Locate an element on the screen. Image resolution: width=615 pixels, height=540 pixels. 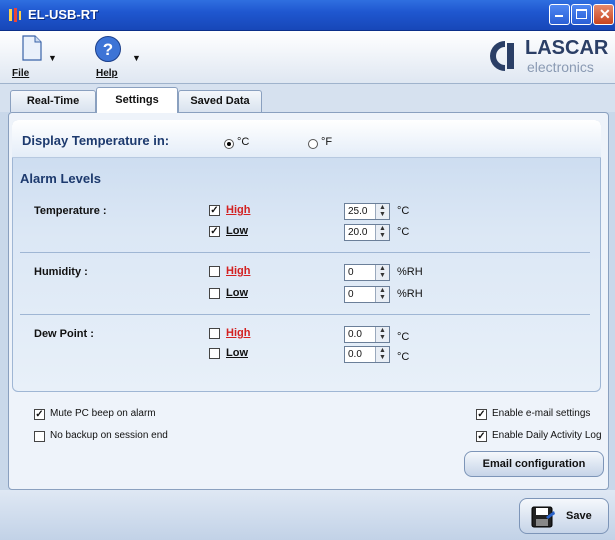
humidity-high-unit: %RH is located at coordinates (410, 272).